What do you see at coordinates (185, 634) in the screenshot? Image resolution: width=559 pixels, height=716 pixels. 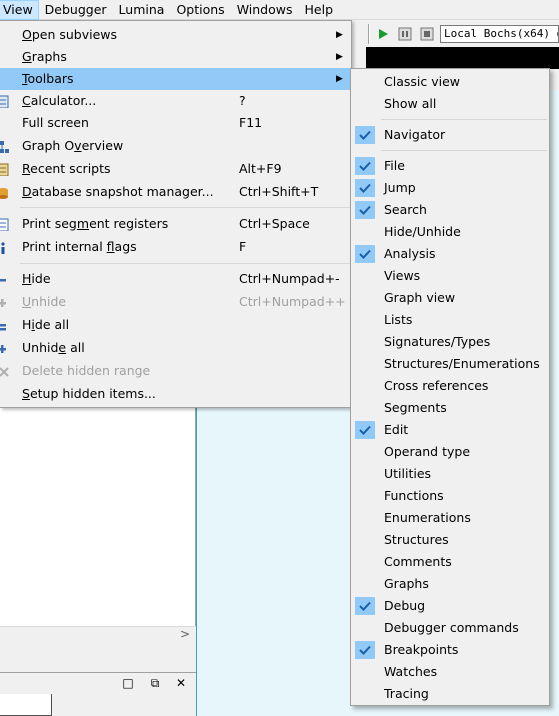 I see `scroll-right-icon: >` at bounding box center [185, 634].